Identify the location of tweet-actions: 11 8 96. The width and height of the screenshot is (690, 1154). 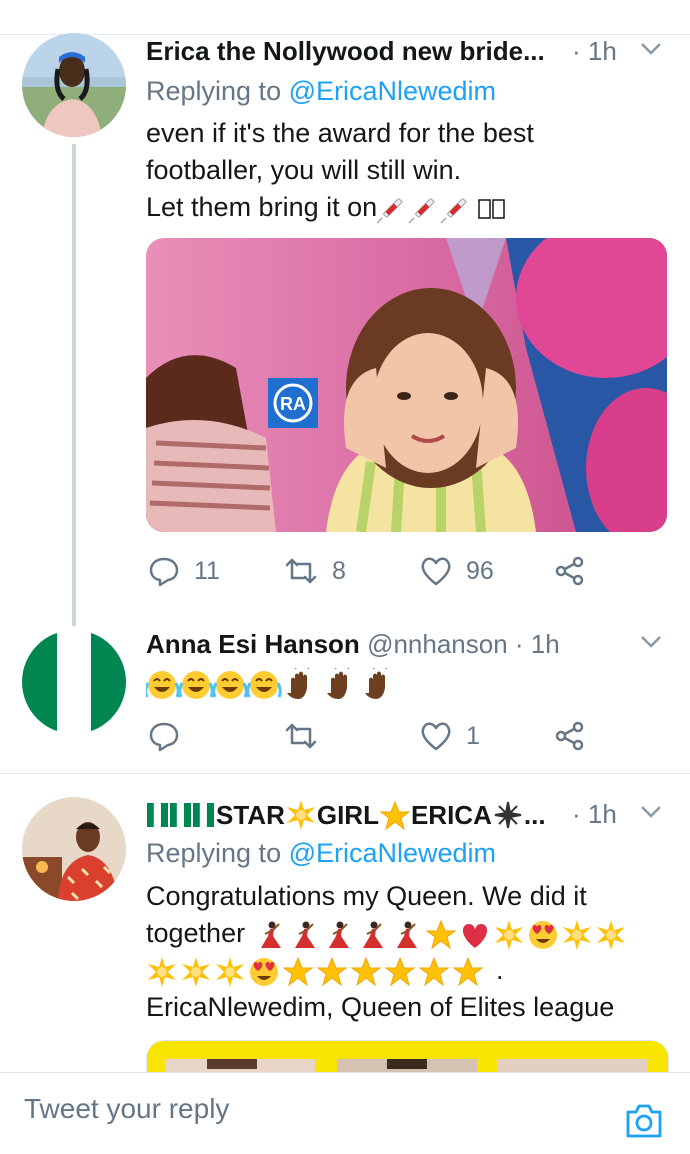
(386, 571).